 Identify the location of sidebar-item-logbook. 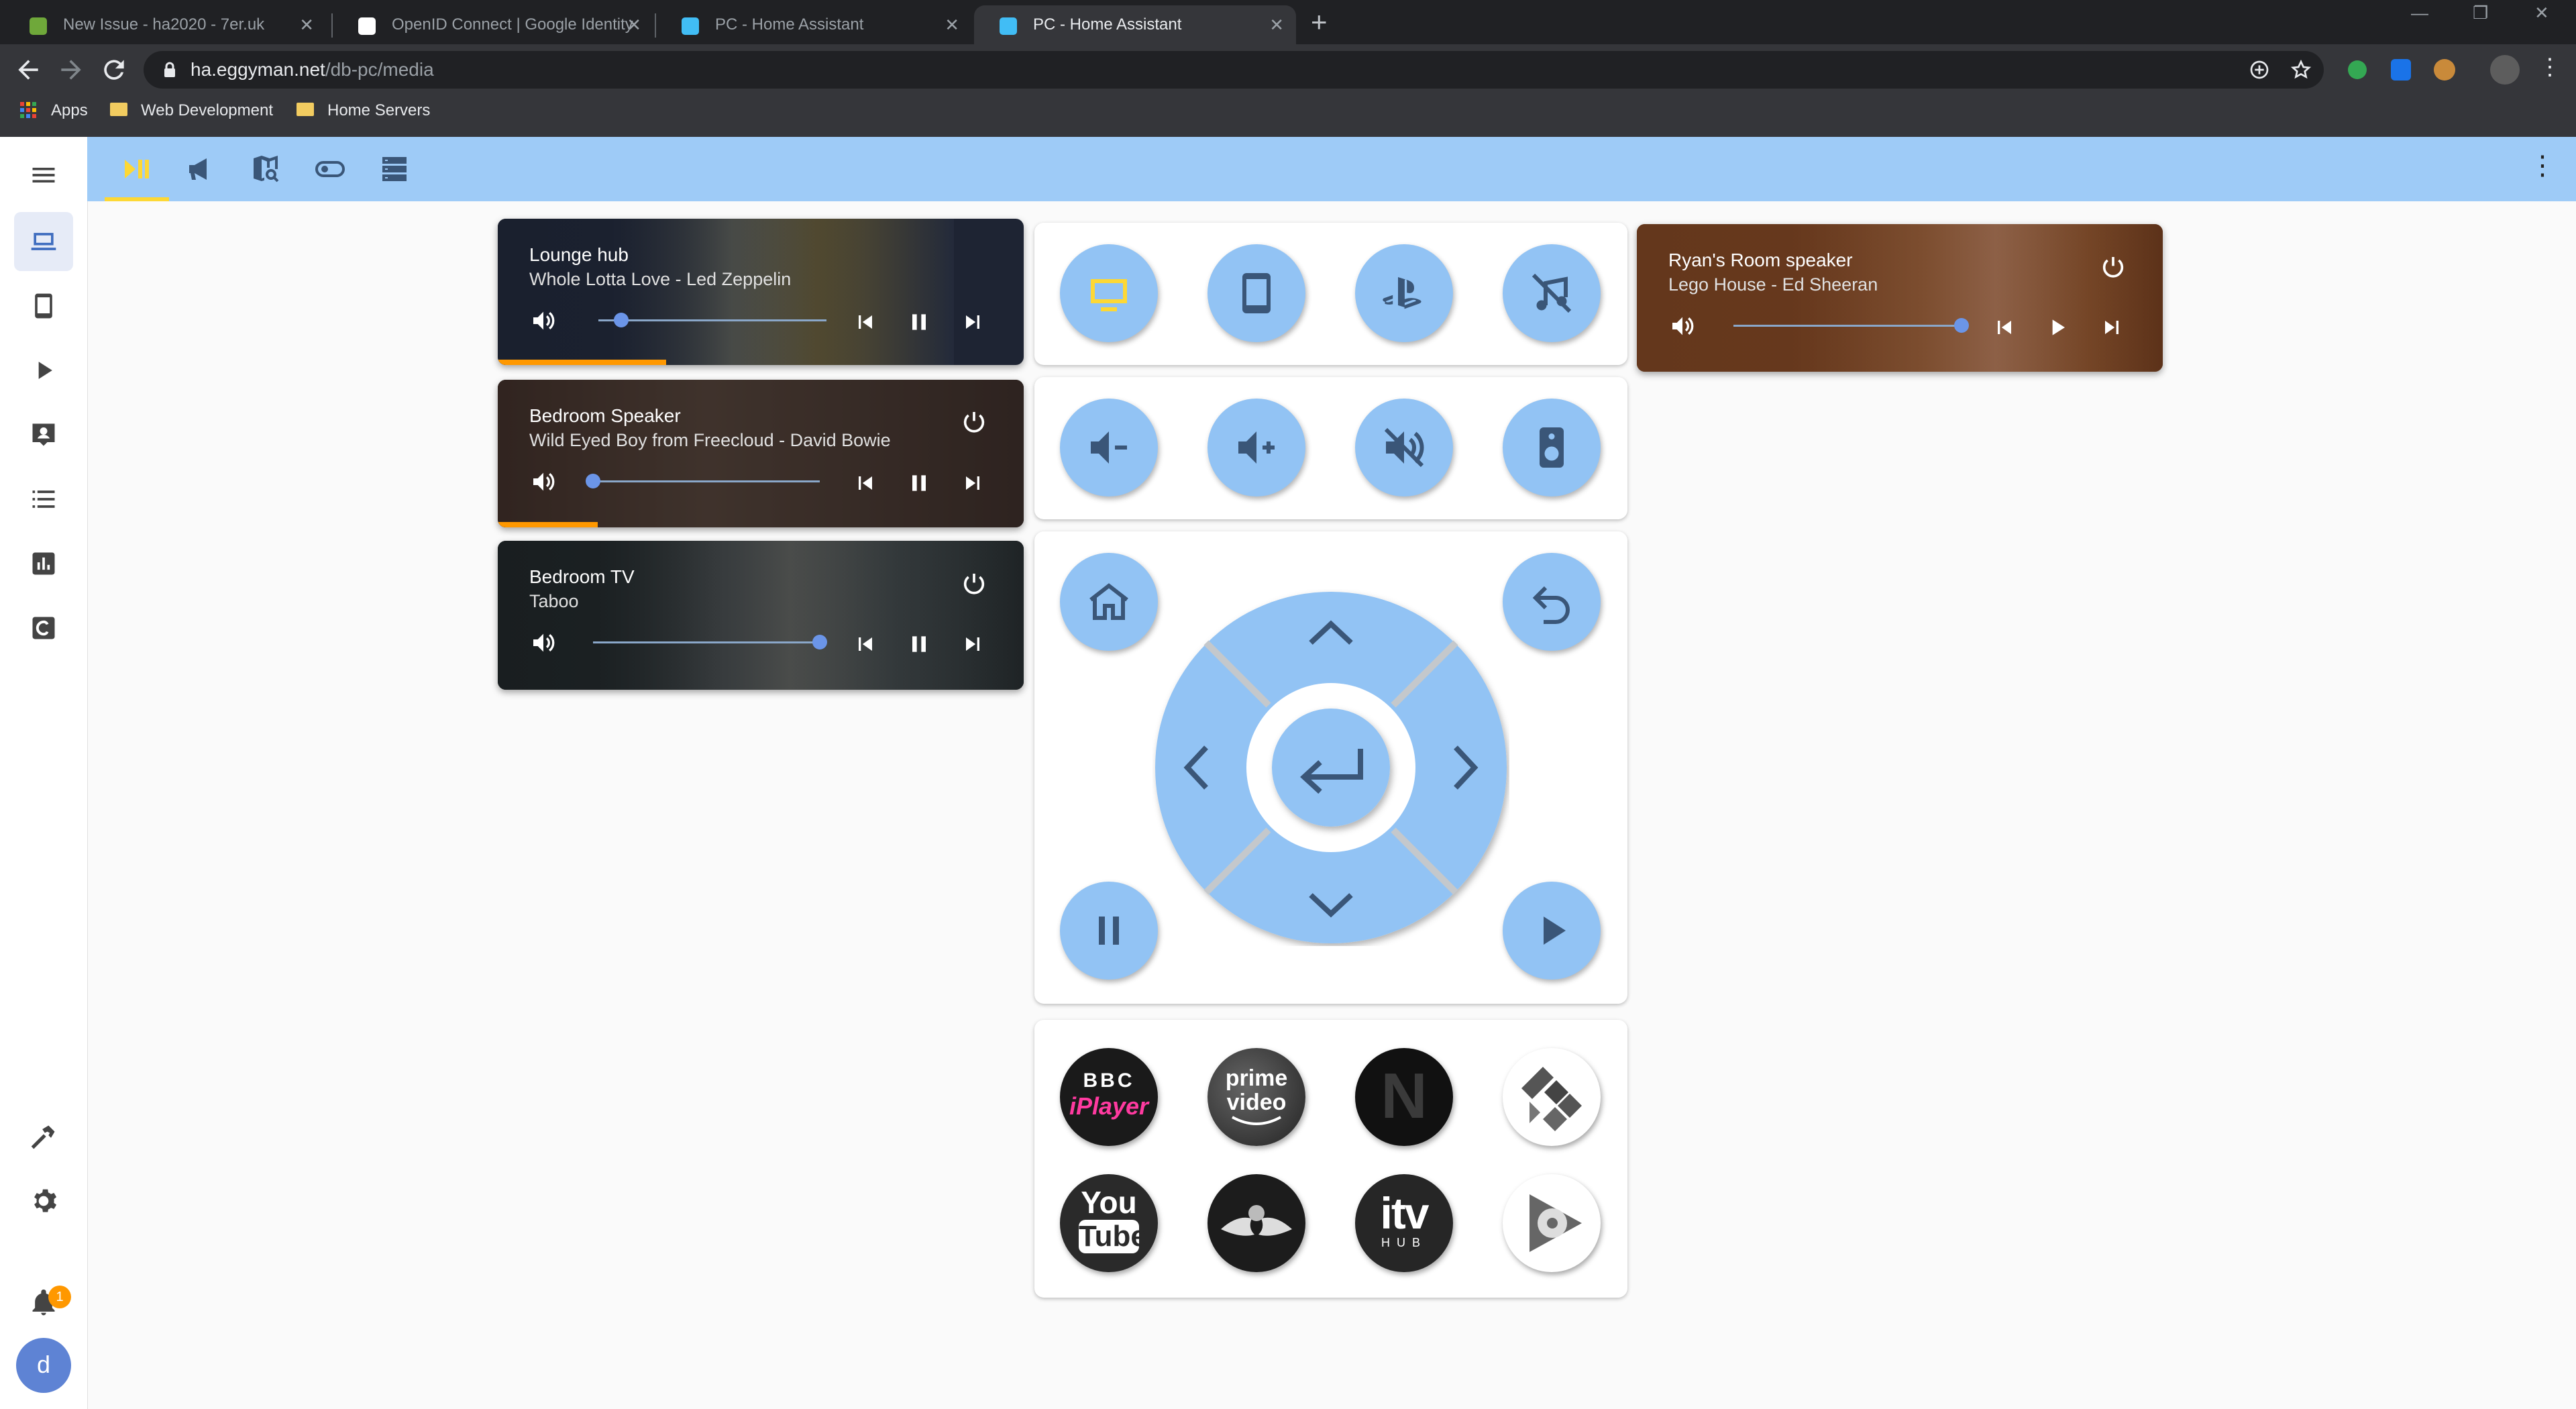
(43, 499).